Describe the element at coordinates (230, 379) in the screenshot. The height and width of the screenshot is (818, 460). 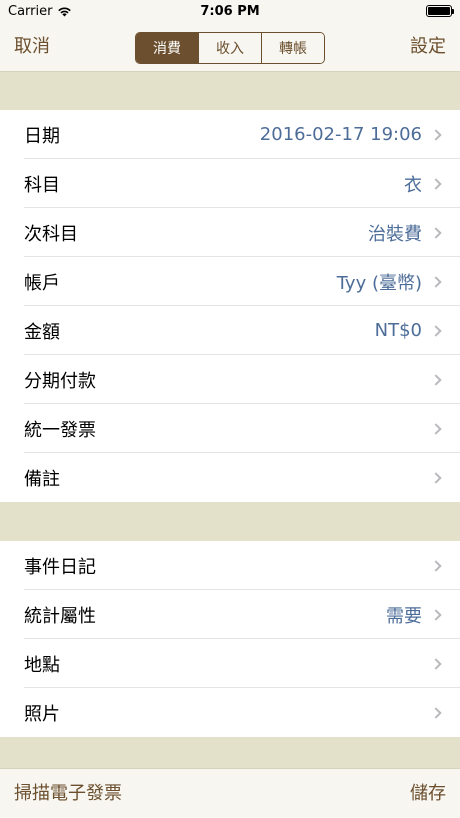
I see `row-installment: 分期付款` at that location.